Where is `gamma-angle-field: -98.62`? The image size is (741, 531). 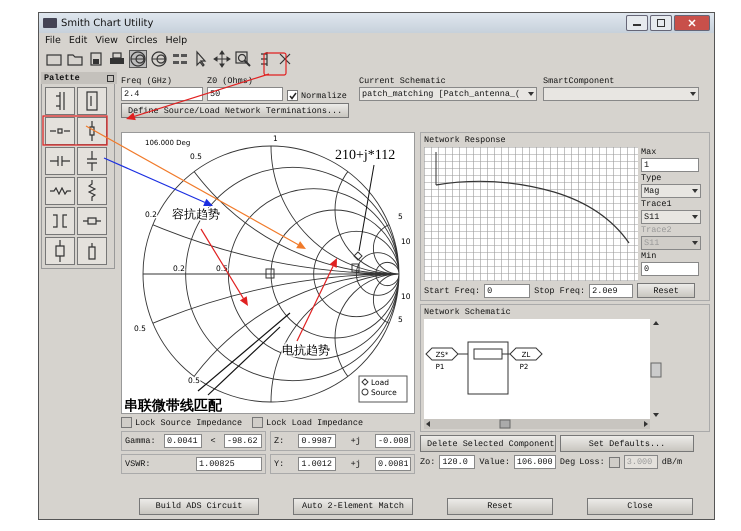 gamma-angle-field: -98.62 is located at coordinates (243, 441).